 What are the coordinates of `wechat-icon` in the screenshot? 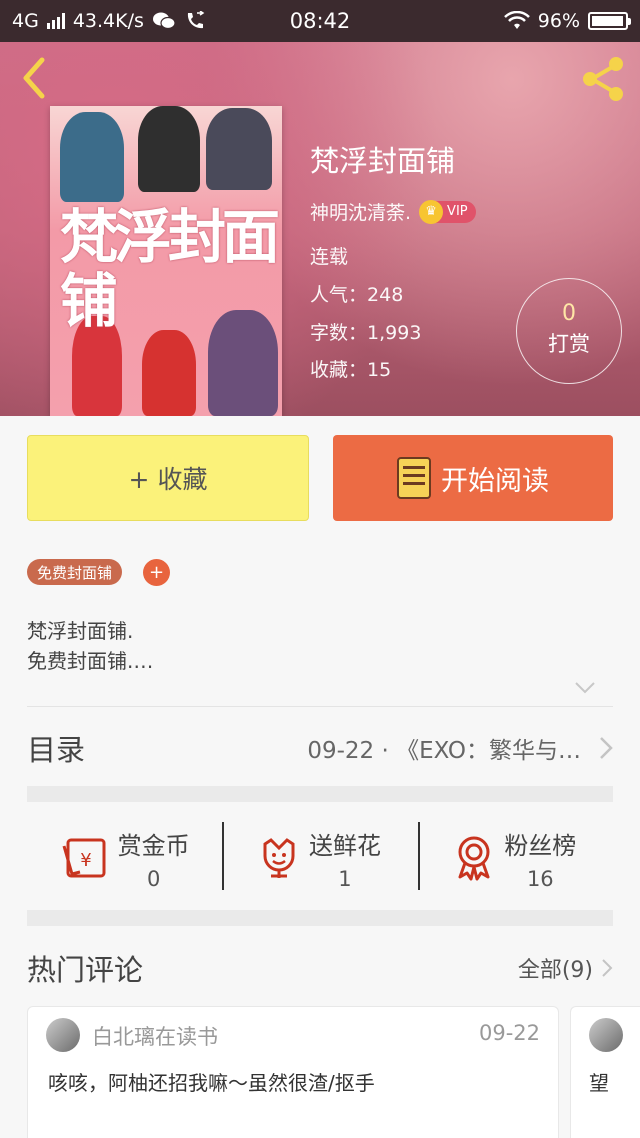 It's located at (164, 21).